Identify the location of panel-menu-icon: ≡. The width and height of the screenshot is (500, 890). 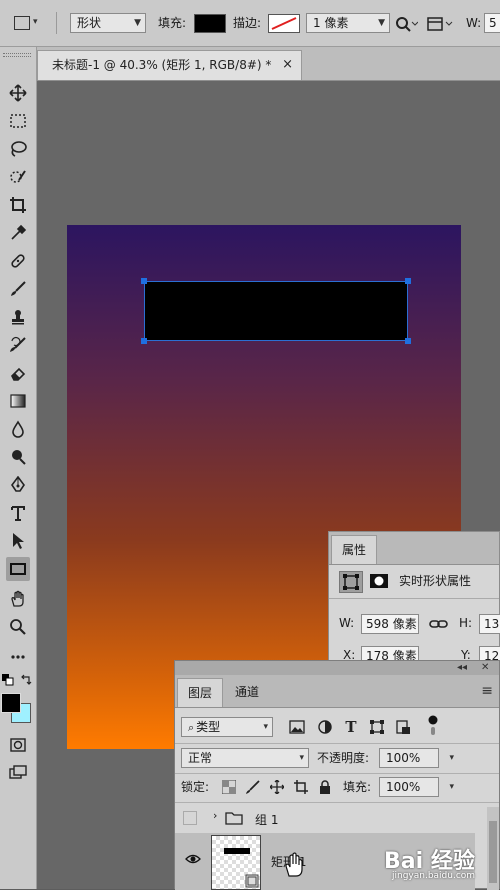
(487, 691).